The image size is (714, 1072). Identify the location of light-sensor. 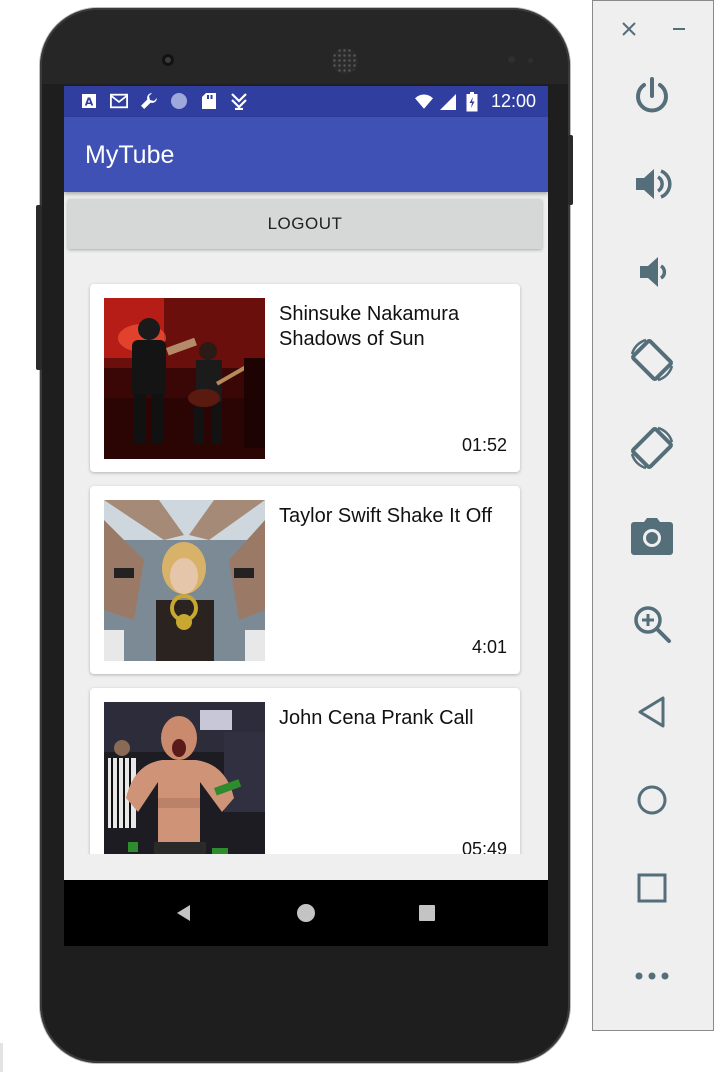
(530, 60).